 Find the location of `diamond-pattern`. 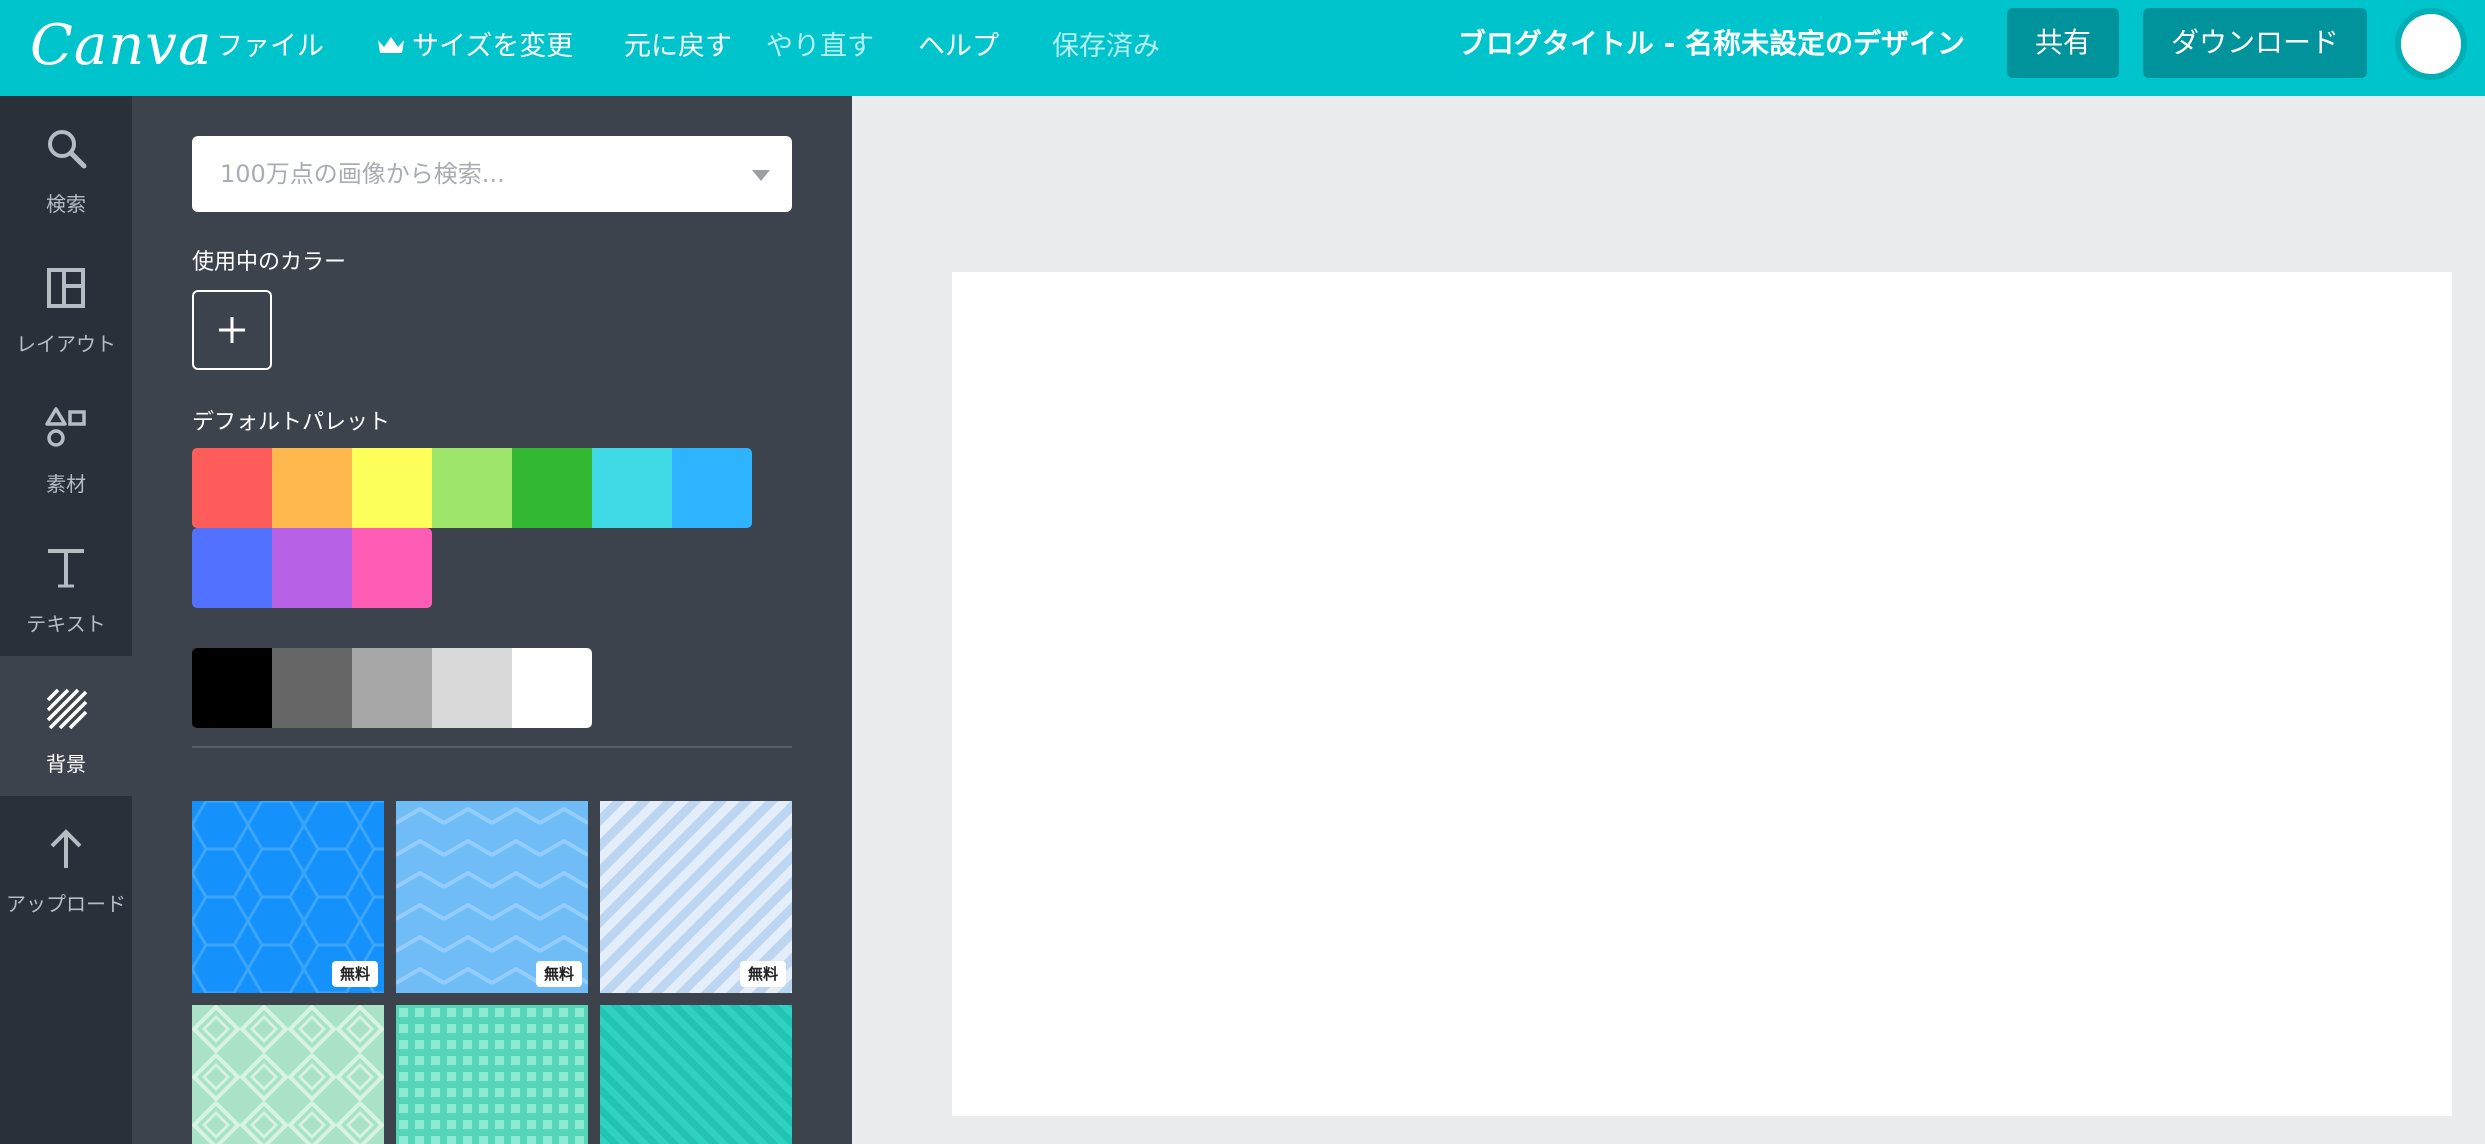

diamond-pattern is located at coordinates (288, 1074).